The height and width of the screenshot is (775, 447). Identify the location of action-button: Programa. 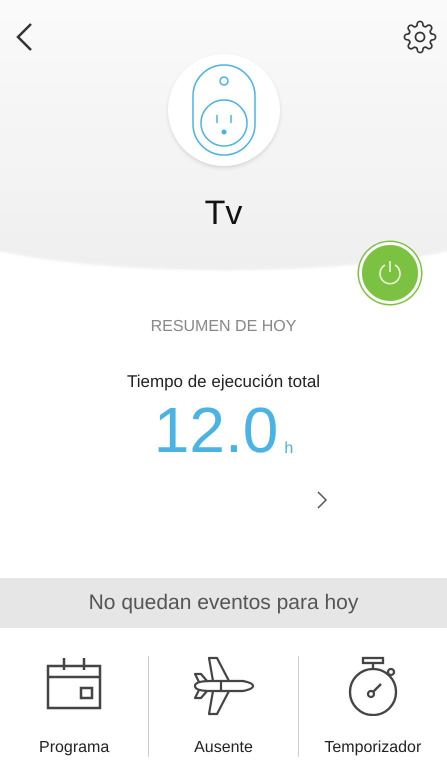
(74, 706).